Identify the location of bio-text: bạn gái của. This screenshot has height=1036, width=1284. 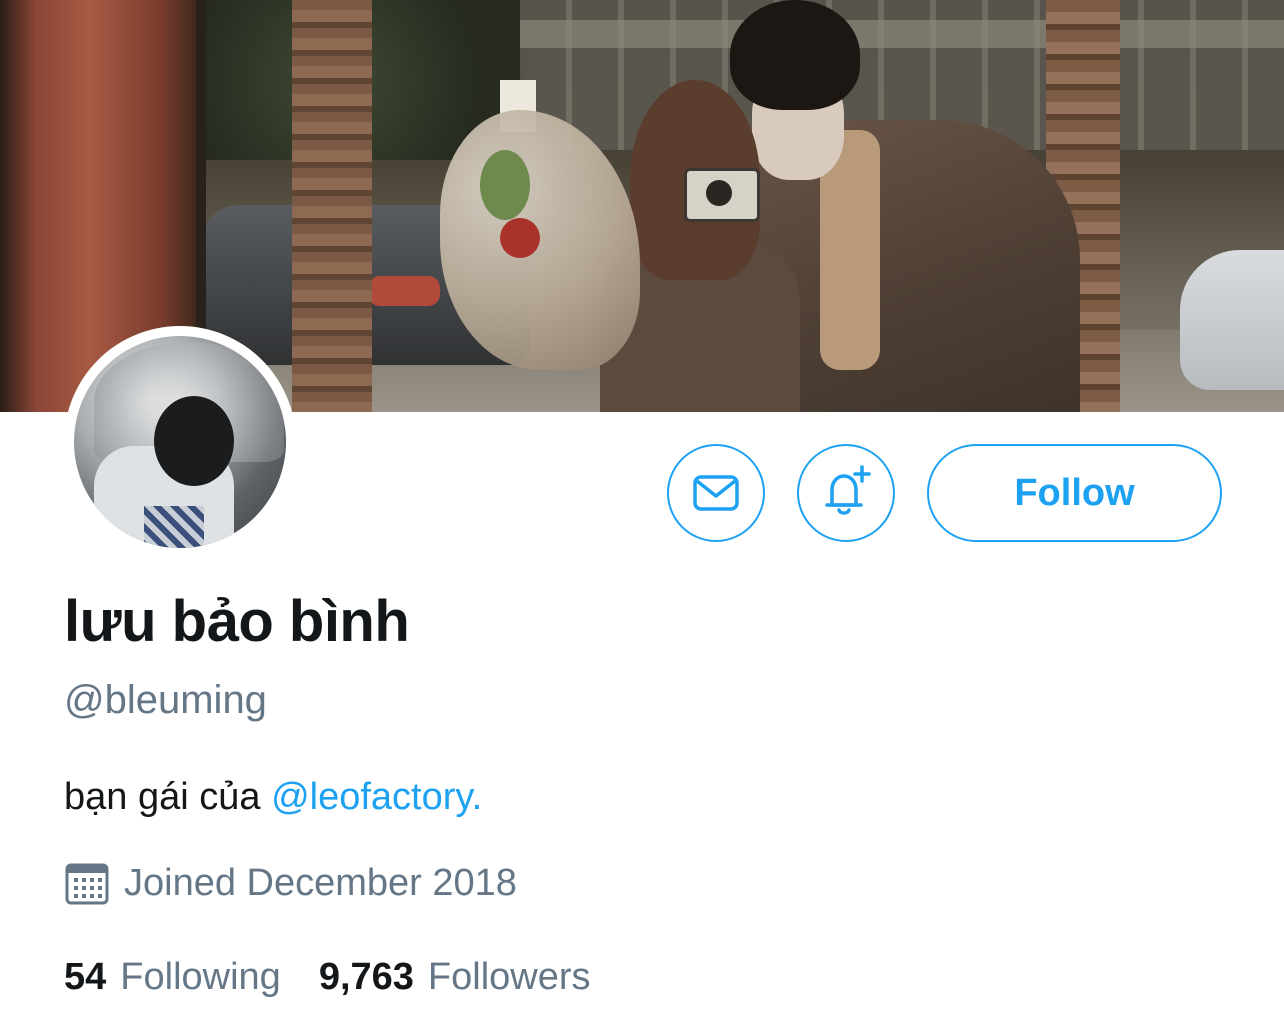
(168, 797).